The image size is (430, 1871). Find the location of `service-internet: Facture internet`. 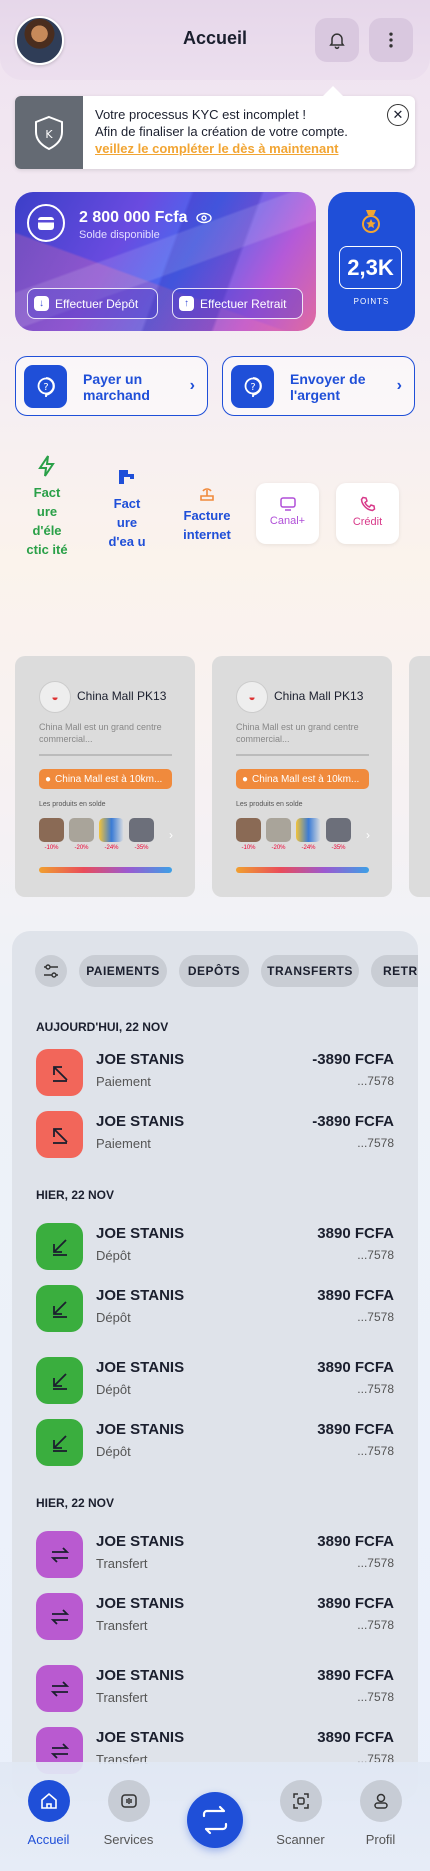

service-internet: Facture internet is located at coordinates (207, 515).